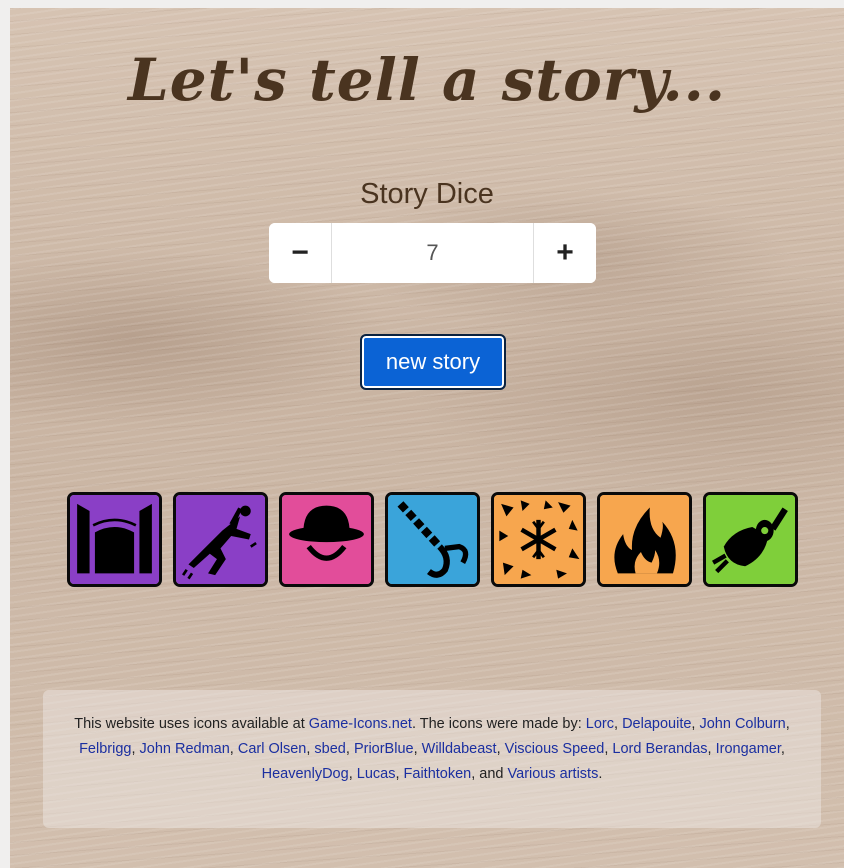 This screenshot has width=844, height=868. I want to click on chain-hook-icon, so click(432, 539).